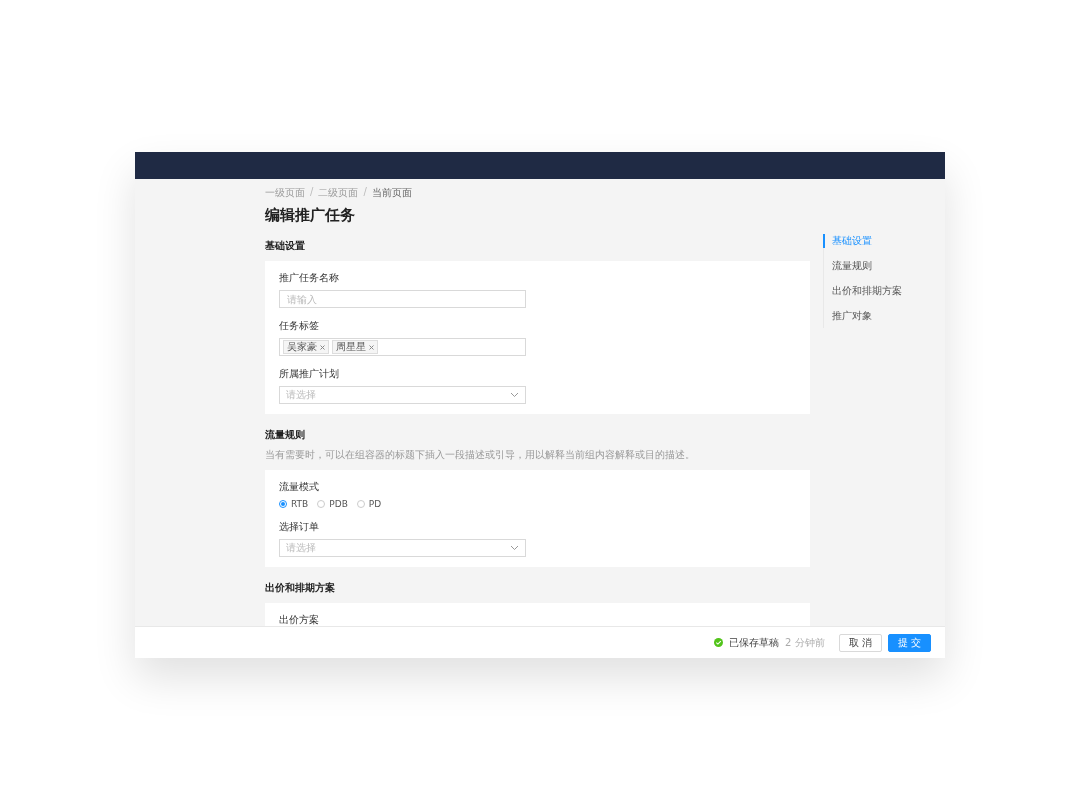  Describe the element at coordinates (299, 487) in the screenshot. I see `field-label: 流量模式` at that location.